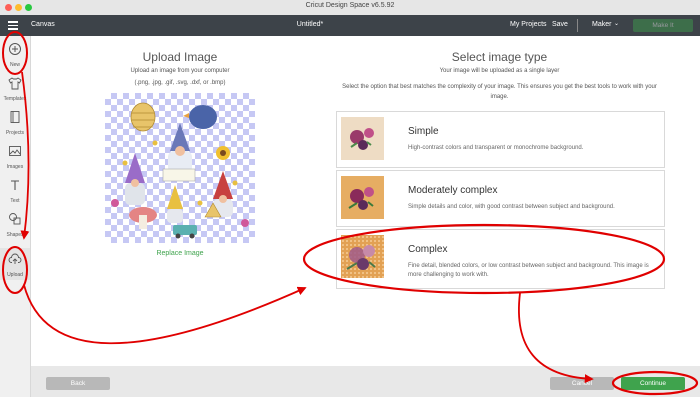 This screenshot has width=700, height=397. Describe the element at coordinates (556, 338) in the screenshot. I see `arrow-complex-to-continue` at that location.